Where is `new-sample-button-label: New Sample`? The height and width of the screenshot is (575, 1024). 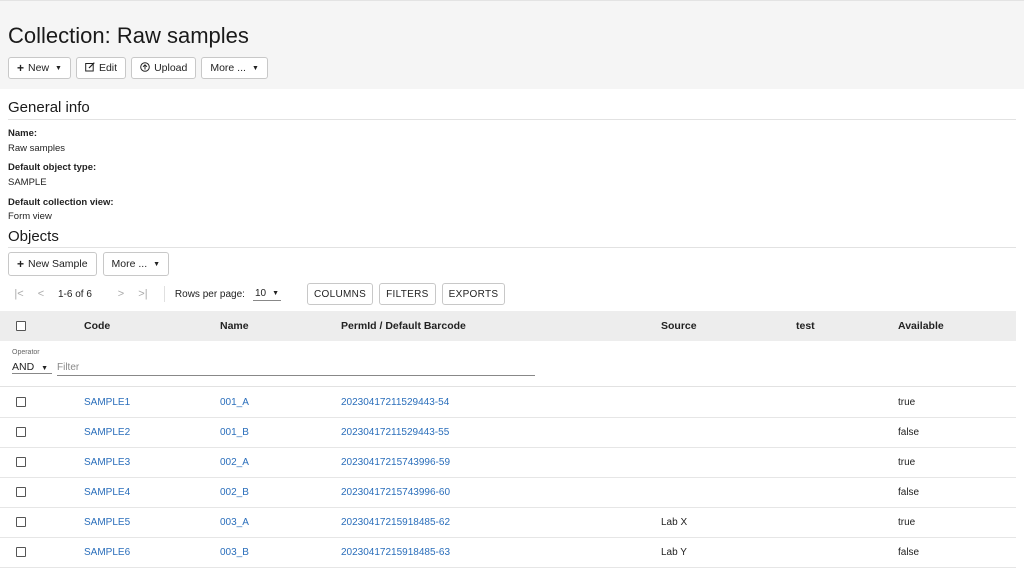 new-sample-button-label: New Sample is located at coordinates (58, 264).